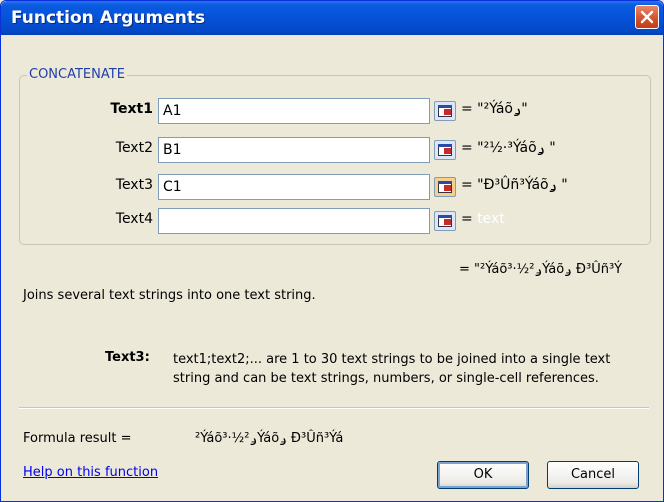  I want to click on cancel-button: Cancel, so click(593, 475).